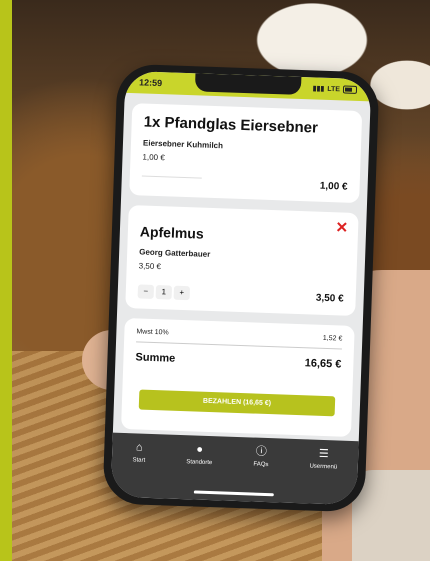 Image resolution: width=430 pixels, height=561 pixels. What do you see at coordinates (240, 294) in the screenshot?
I see `item-controls: − 1 + 3,50 €` at bounding box center [240, 294].